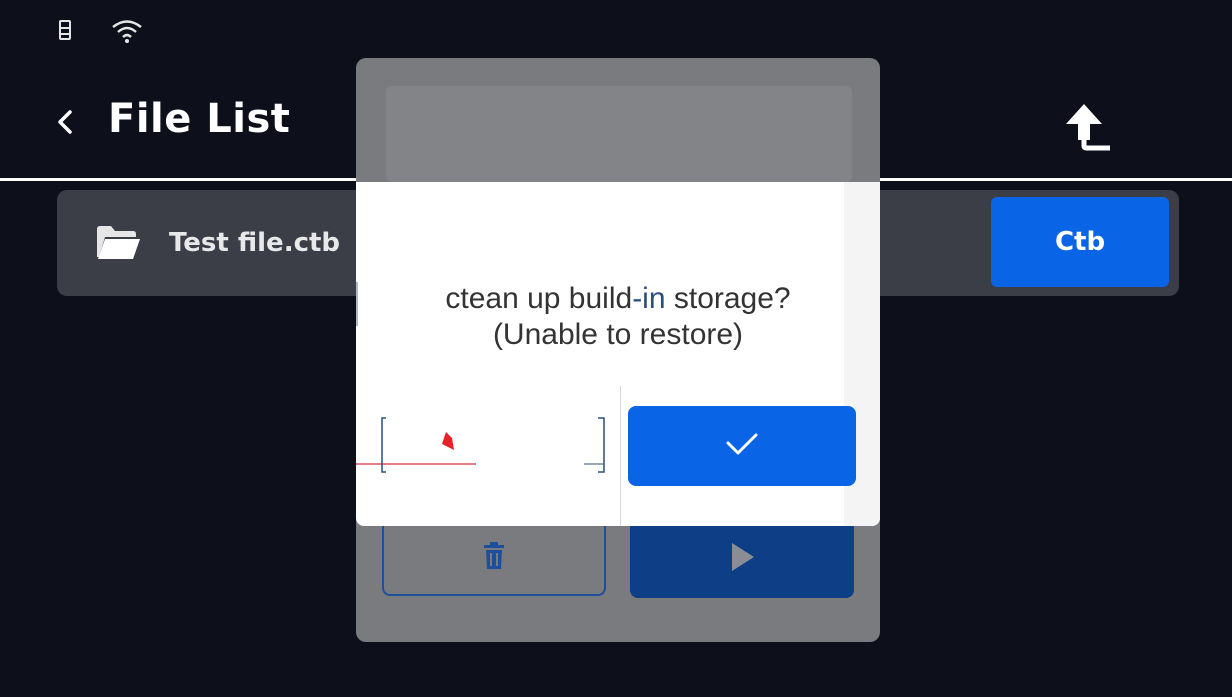 The width and height of the screenshot is (1232, 697). Describe the element at coordinates (618, 334) in the screenshot. I see `dialog-note: (Unable to restore)` at that location.